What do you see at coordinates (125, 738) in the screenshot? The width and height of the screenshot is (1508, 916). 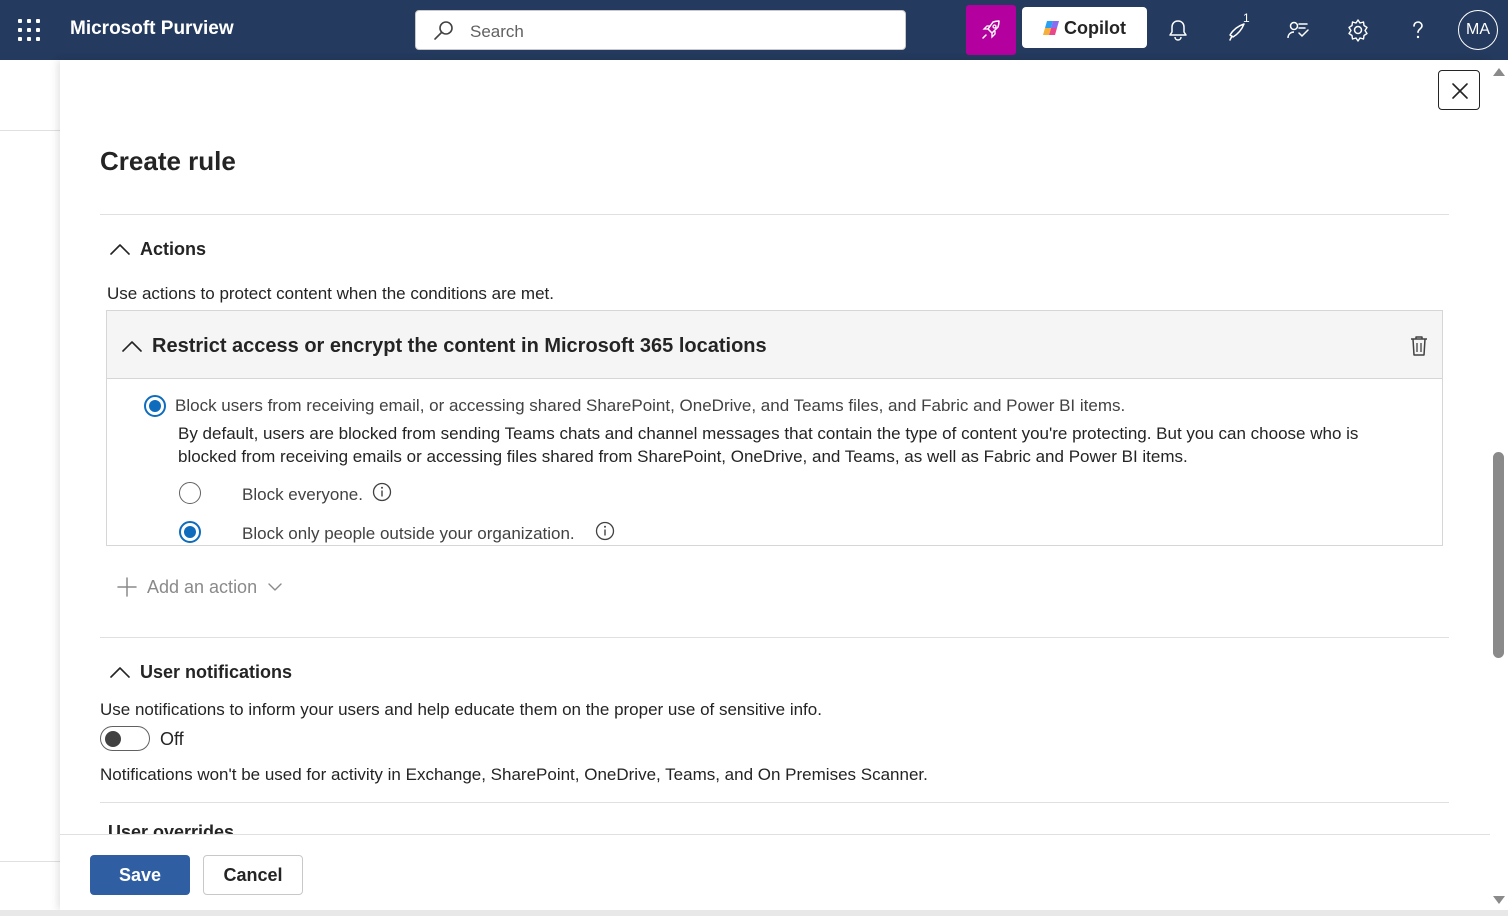 I see `notifications-toggle` at bounding box center [125, 738].